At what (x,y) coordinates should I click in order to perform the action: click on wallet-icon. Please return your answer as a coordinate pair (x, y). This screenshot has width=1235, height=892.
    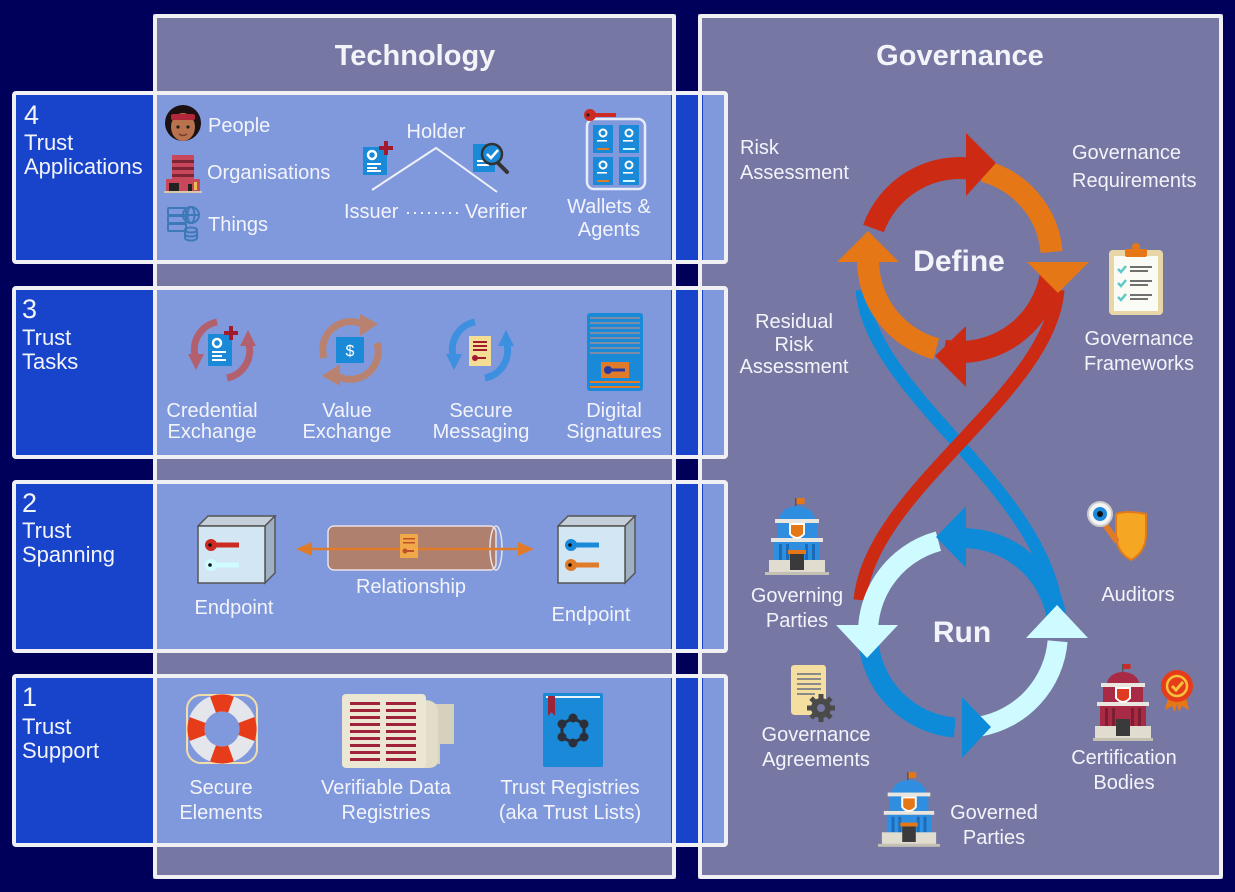
    Looking at the image, I should click on (615, 150).